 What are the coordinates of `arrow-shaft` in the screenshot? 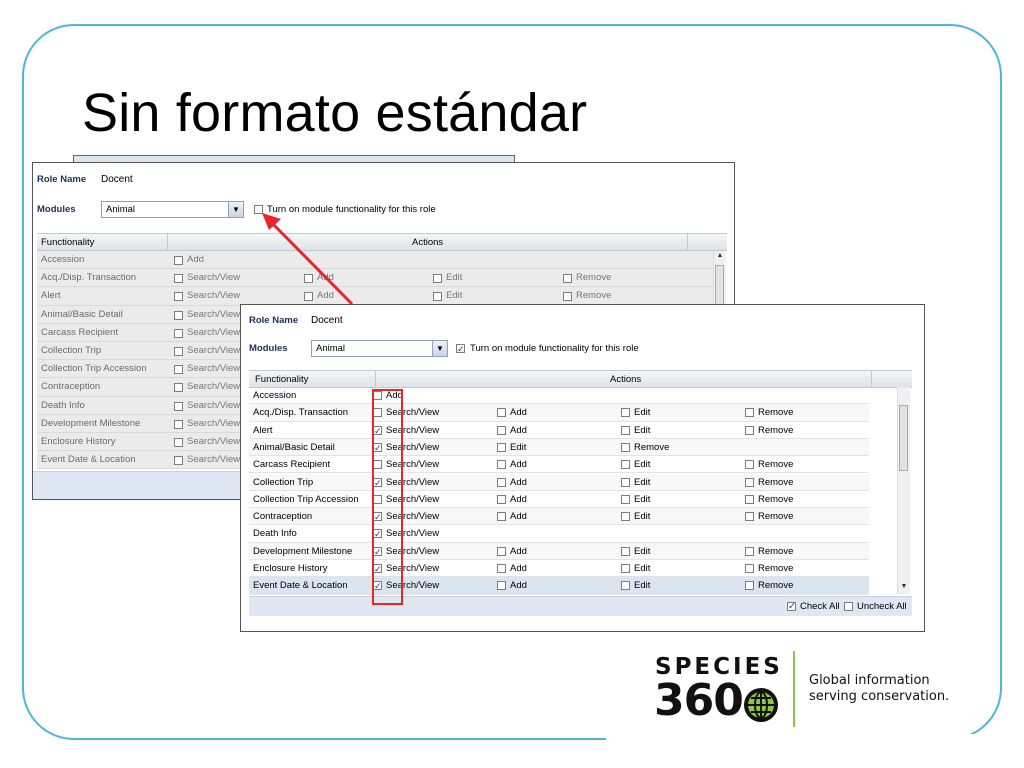 It's located at (311, 263).